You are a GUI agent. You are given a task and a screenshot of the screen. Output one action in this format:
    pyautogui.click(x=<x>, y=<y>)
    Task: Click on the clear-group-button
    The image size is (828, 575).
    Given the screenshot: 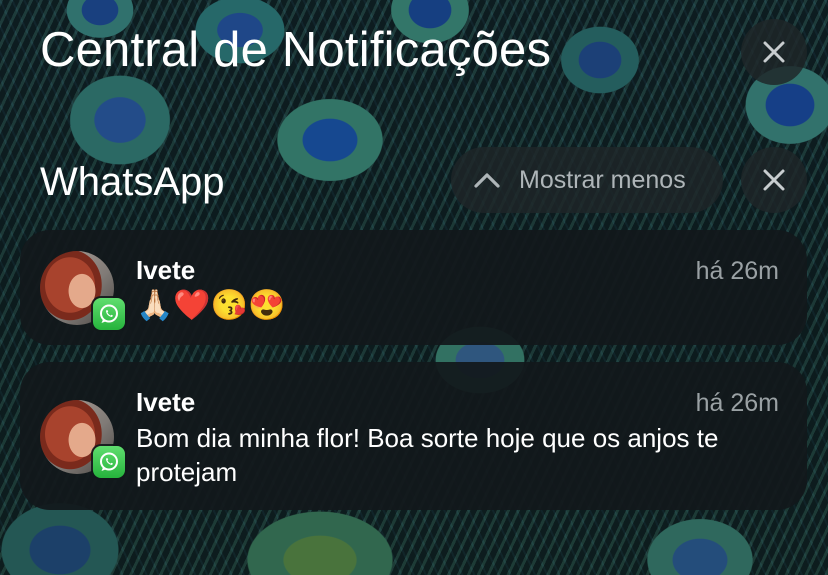 What is the action you would take?
    pyautogui.click(x=774, y=180)
    